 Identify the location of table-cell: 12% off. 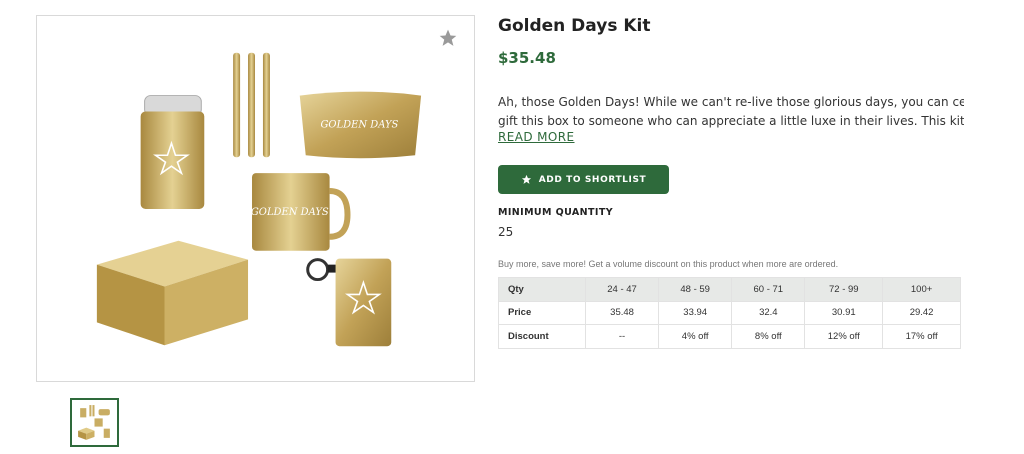
(844, 336).